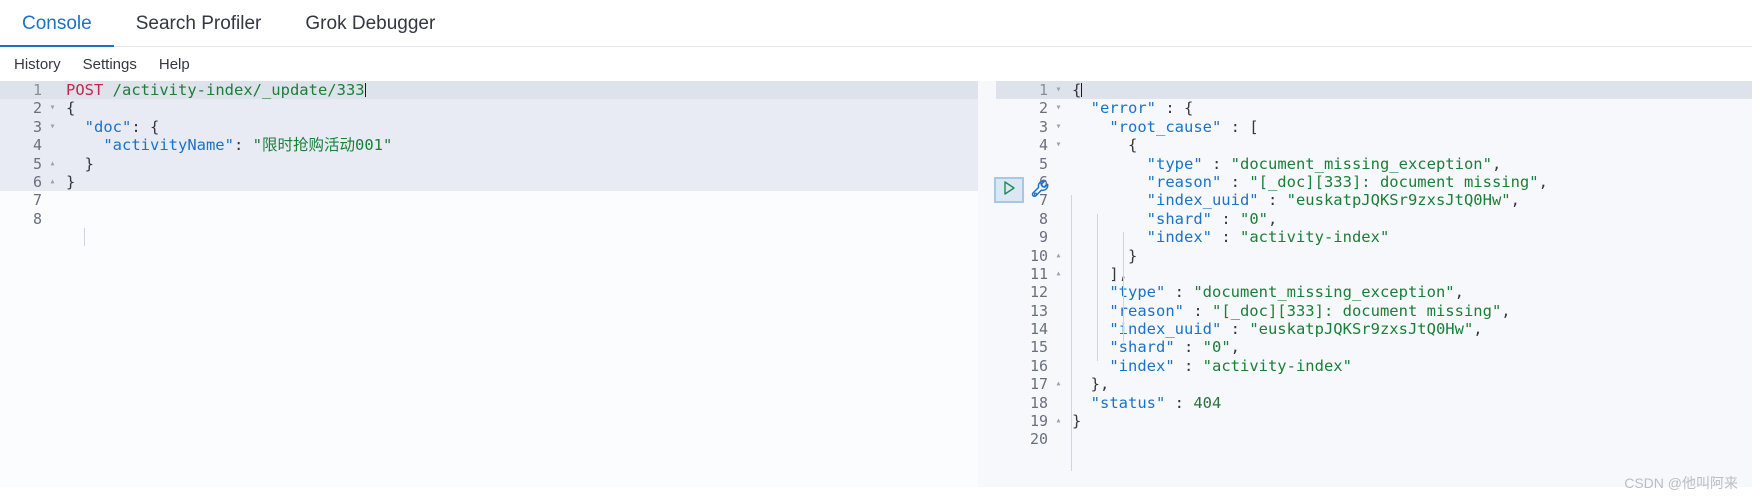 This screenshot has width=1752, height=501. I want to click on code-text: "doc": {, so click(109, 126).